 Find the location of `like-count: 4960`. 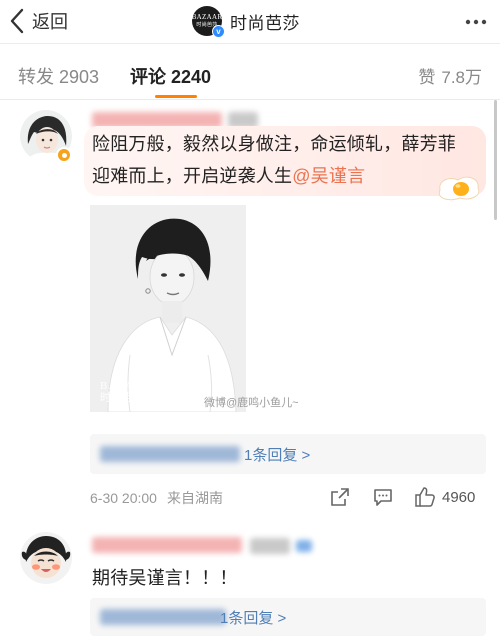

like-count: 4960 is located at coordinates (459, 497).